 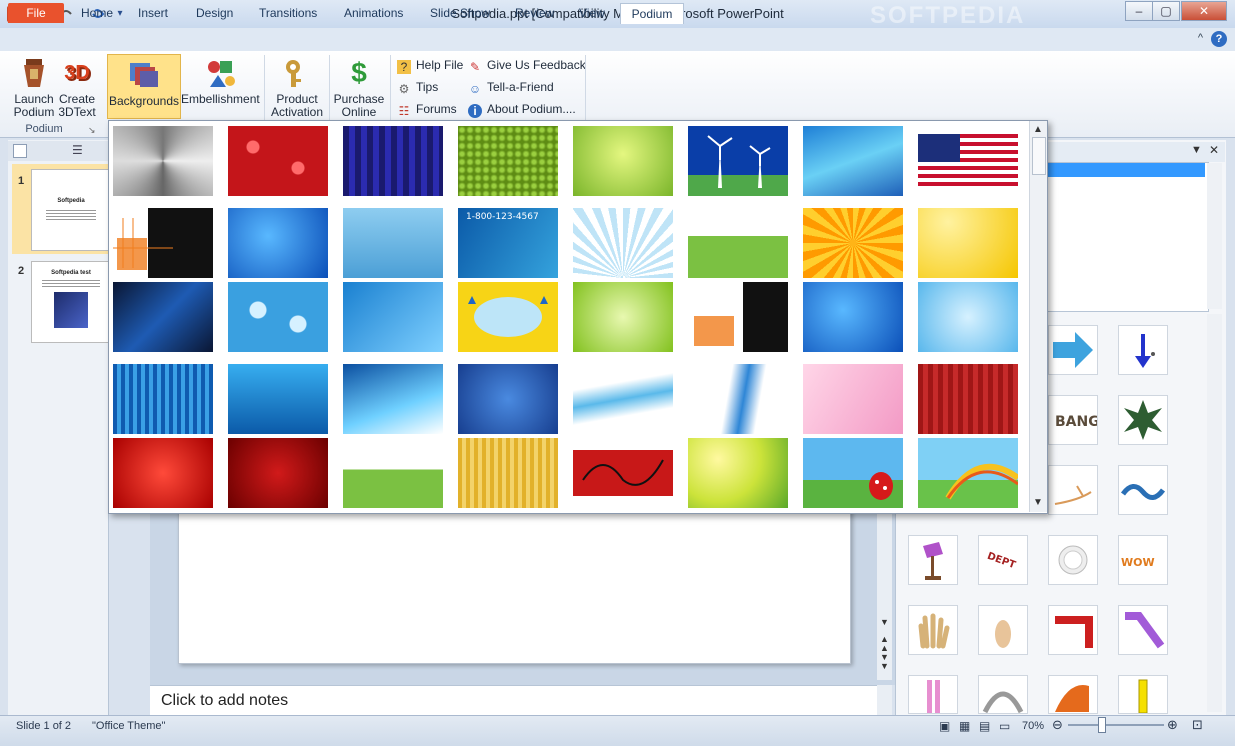 I want to click on create-3dtext-button: 3D Create 3DText, so click(x=77, y=88).